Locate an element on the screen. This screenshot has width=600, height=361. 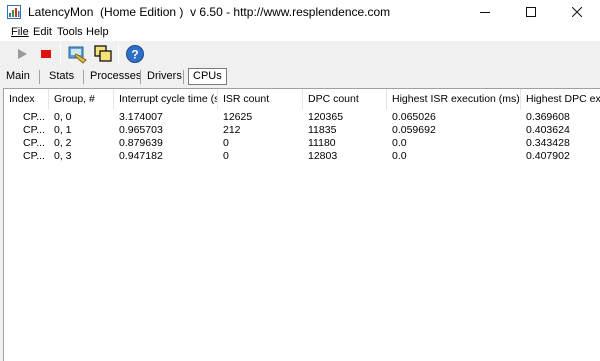
close-button is located at coordinates (577, 12).